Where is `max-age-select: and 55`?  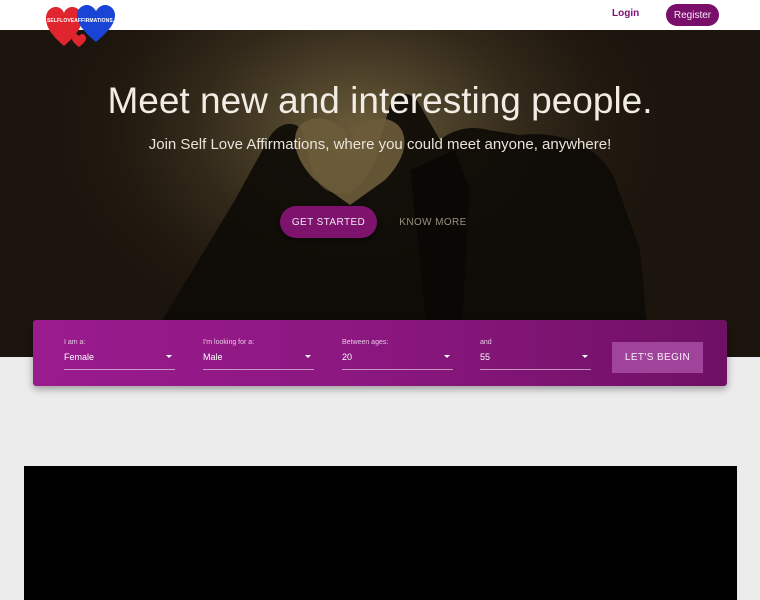 max-age-select: and 55 is located at coordinates (535, 354).